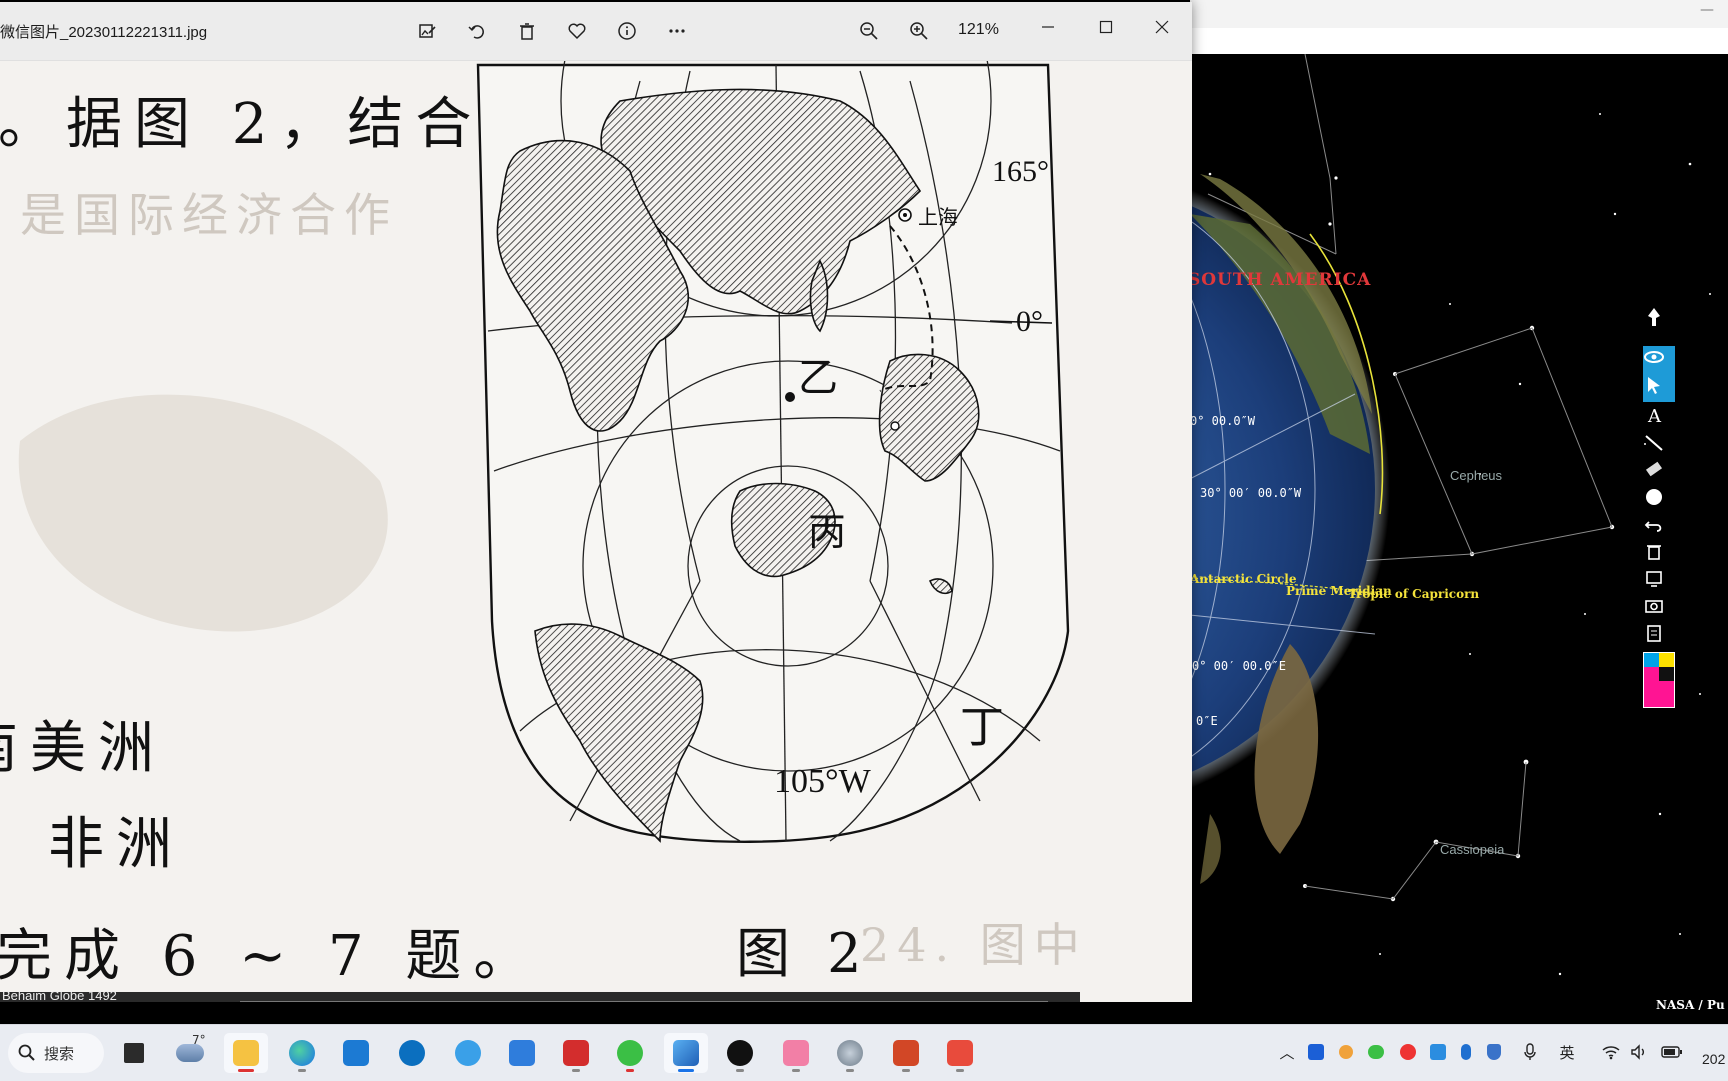  I want to click on ghost-text: 是国际经济合作, so click(209, 215).